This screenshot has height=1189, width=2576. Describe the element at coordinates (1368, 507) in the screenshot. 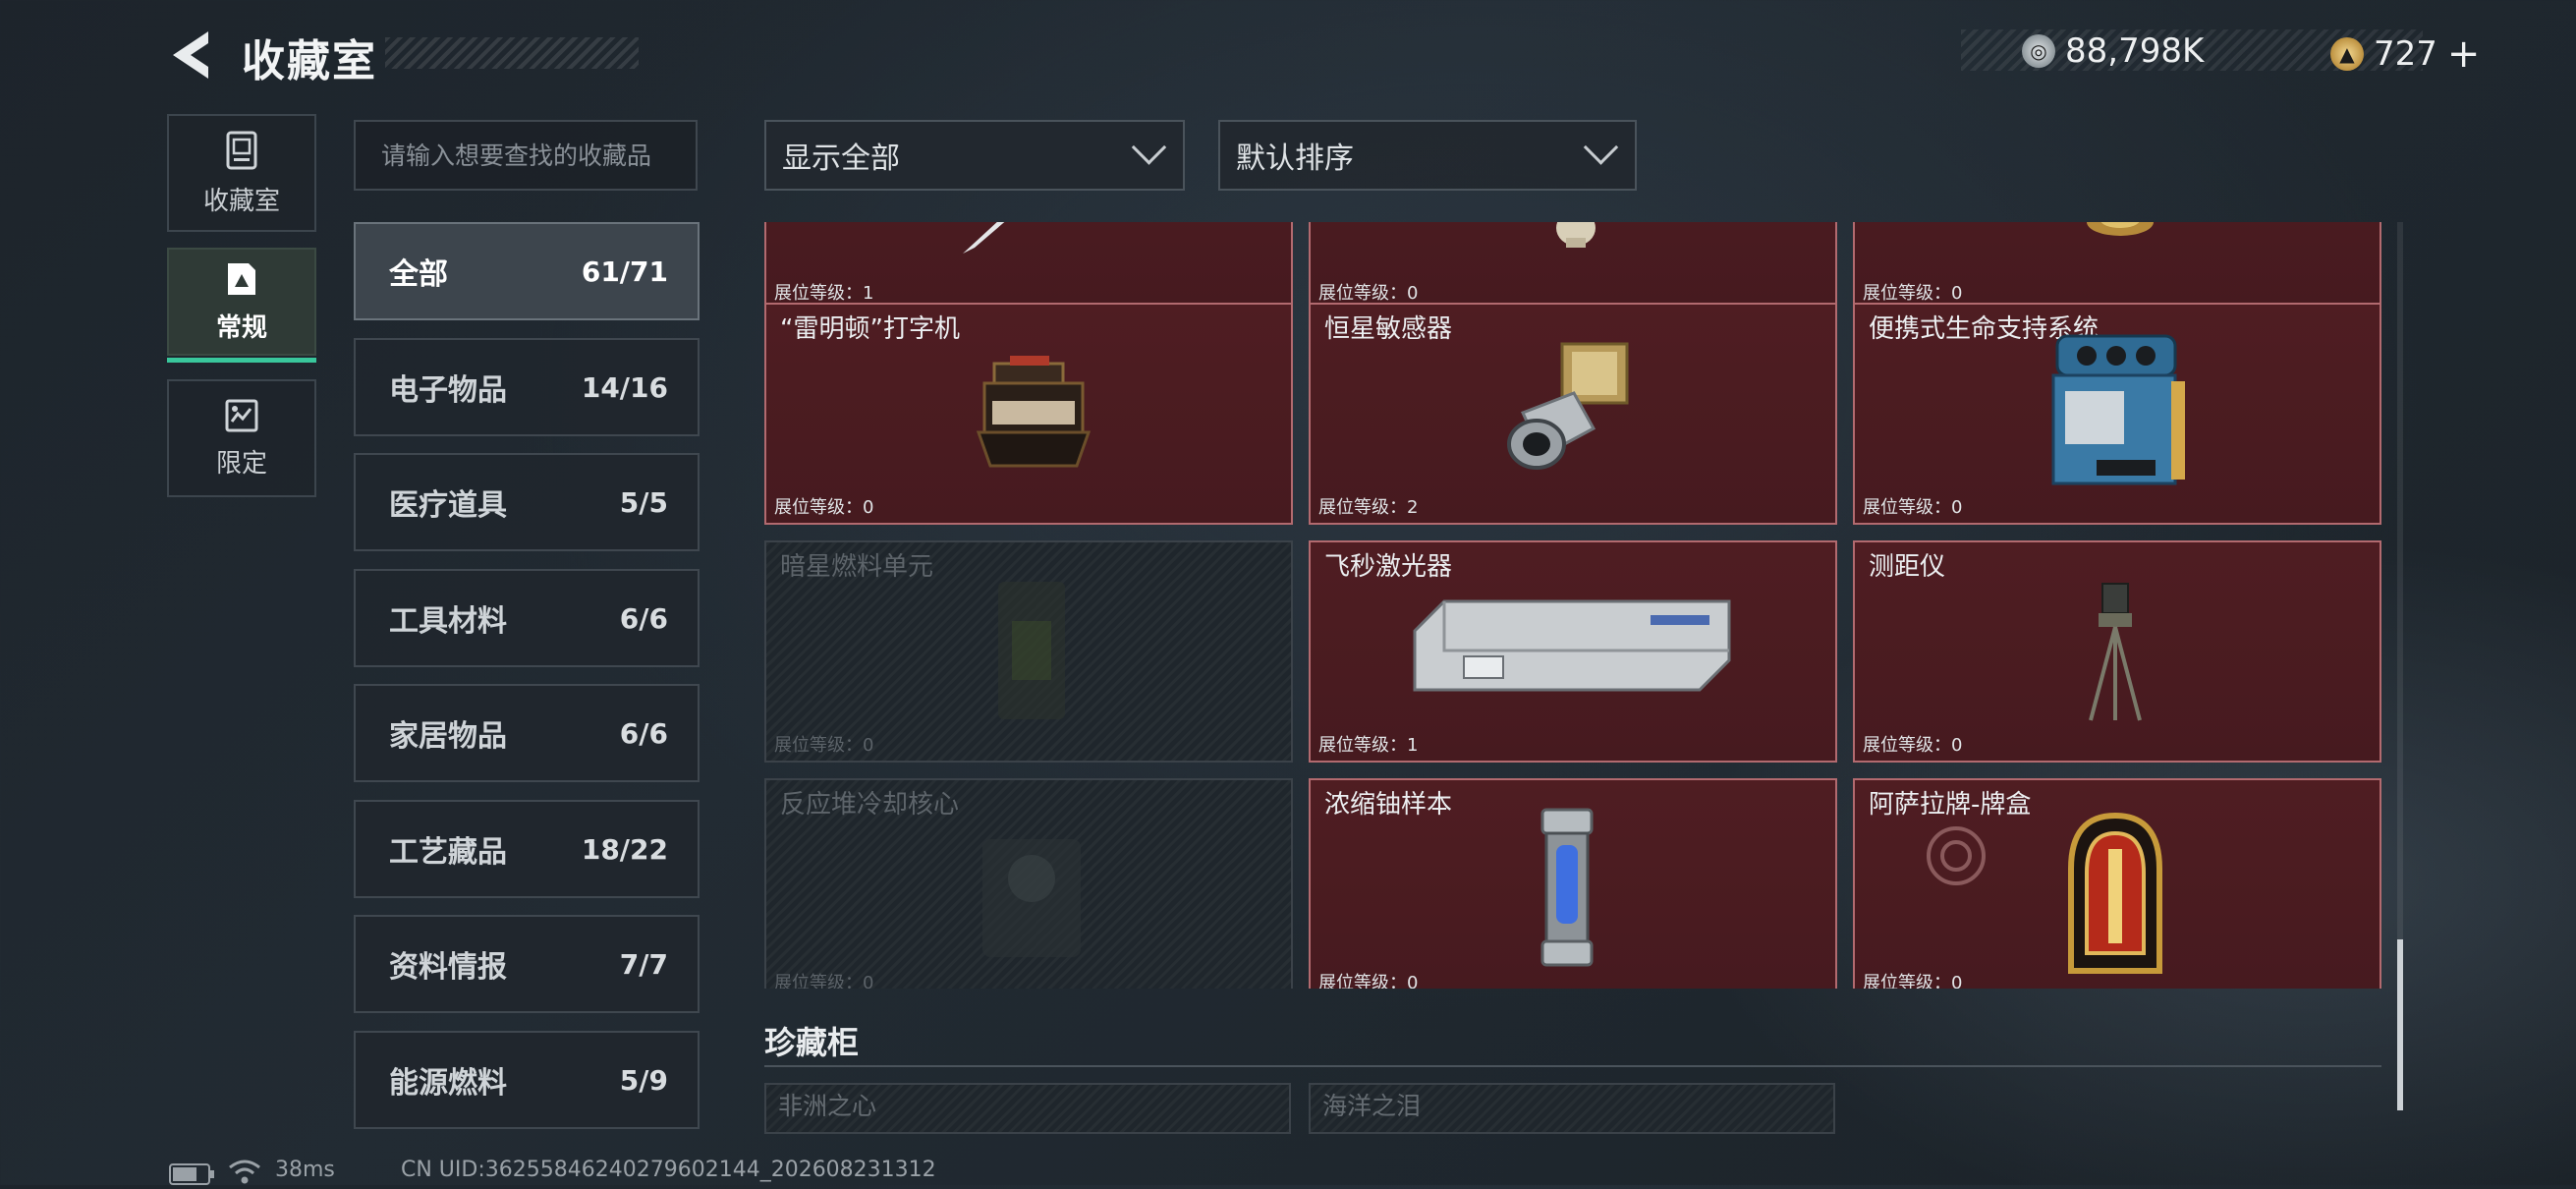

I see `display-level: 展位等级：2` at that location.